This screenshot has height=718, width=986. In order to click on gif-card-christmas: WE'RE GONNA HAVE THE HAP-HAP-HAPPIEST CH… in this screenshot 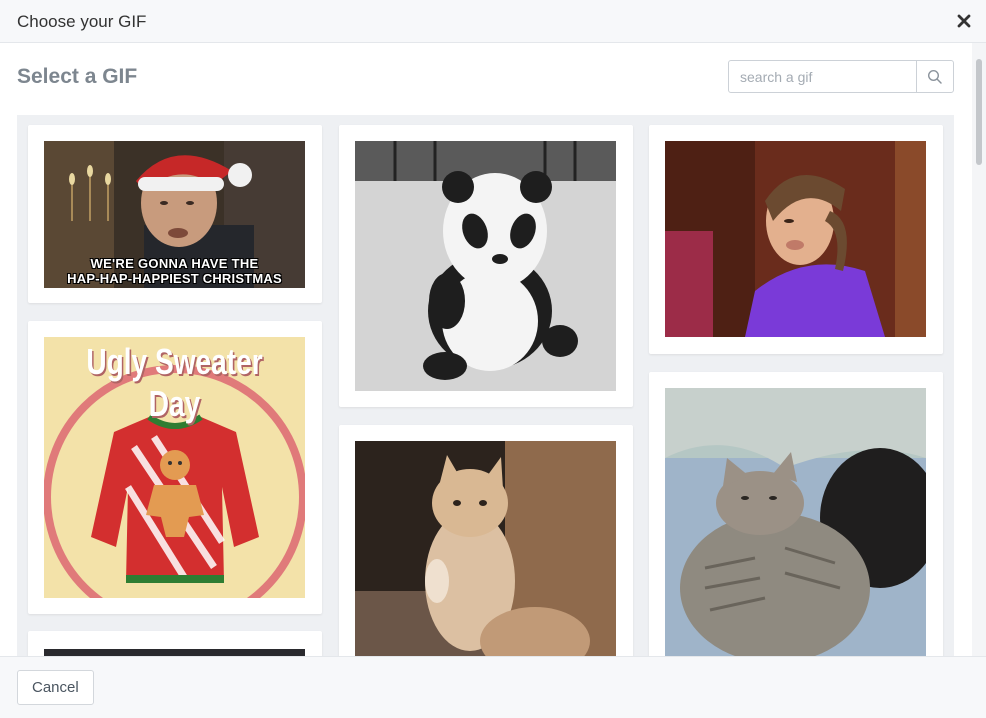, I will do `click(175, 214)`.